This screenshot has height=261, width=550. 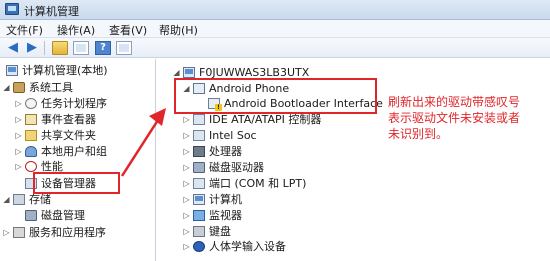 I want to click on device-category-ide: ▷ IDE ATA/ATAPI 控制器, so click(x=251, y=120).